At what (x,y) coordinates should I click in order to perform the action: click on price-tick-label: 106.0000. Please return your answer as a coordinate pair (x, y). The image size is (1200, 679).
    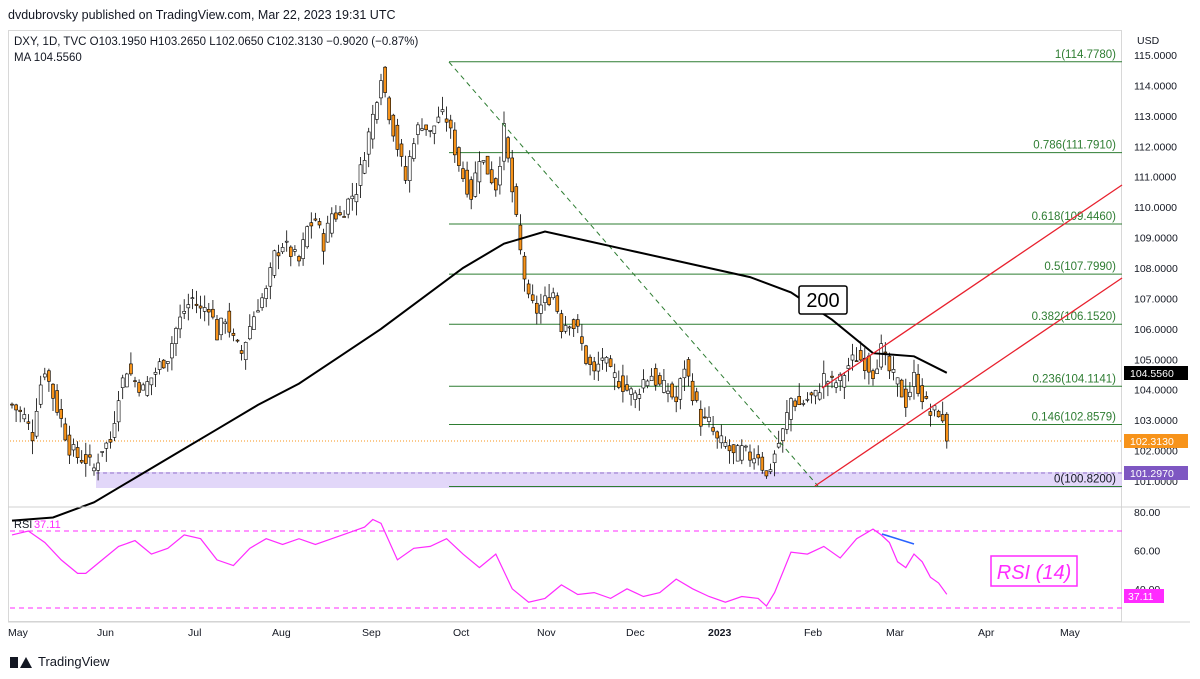
    Looking at the image, I should click on (1156, 330).